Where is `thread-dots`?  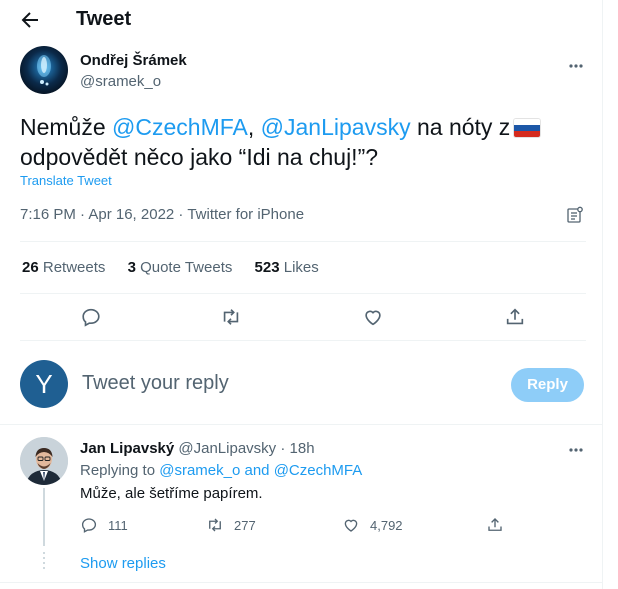
thread-dots is located at coordinates (44, 562).